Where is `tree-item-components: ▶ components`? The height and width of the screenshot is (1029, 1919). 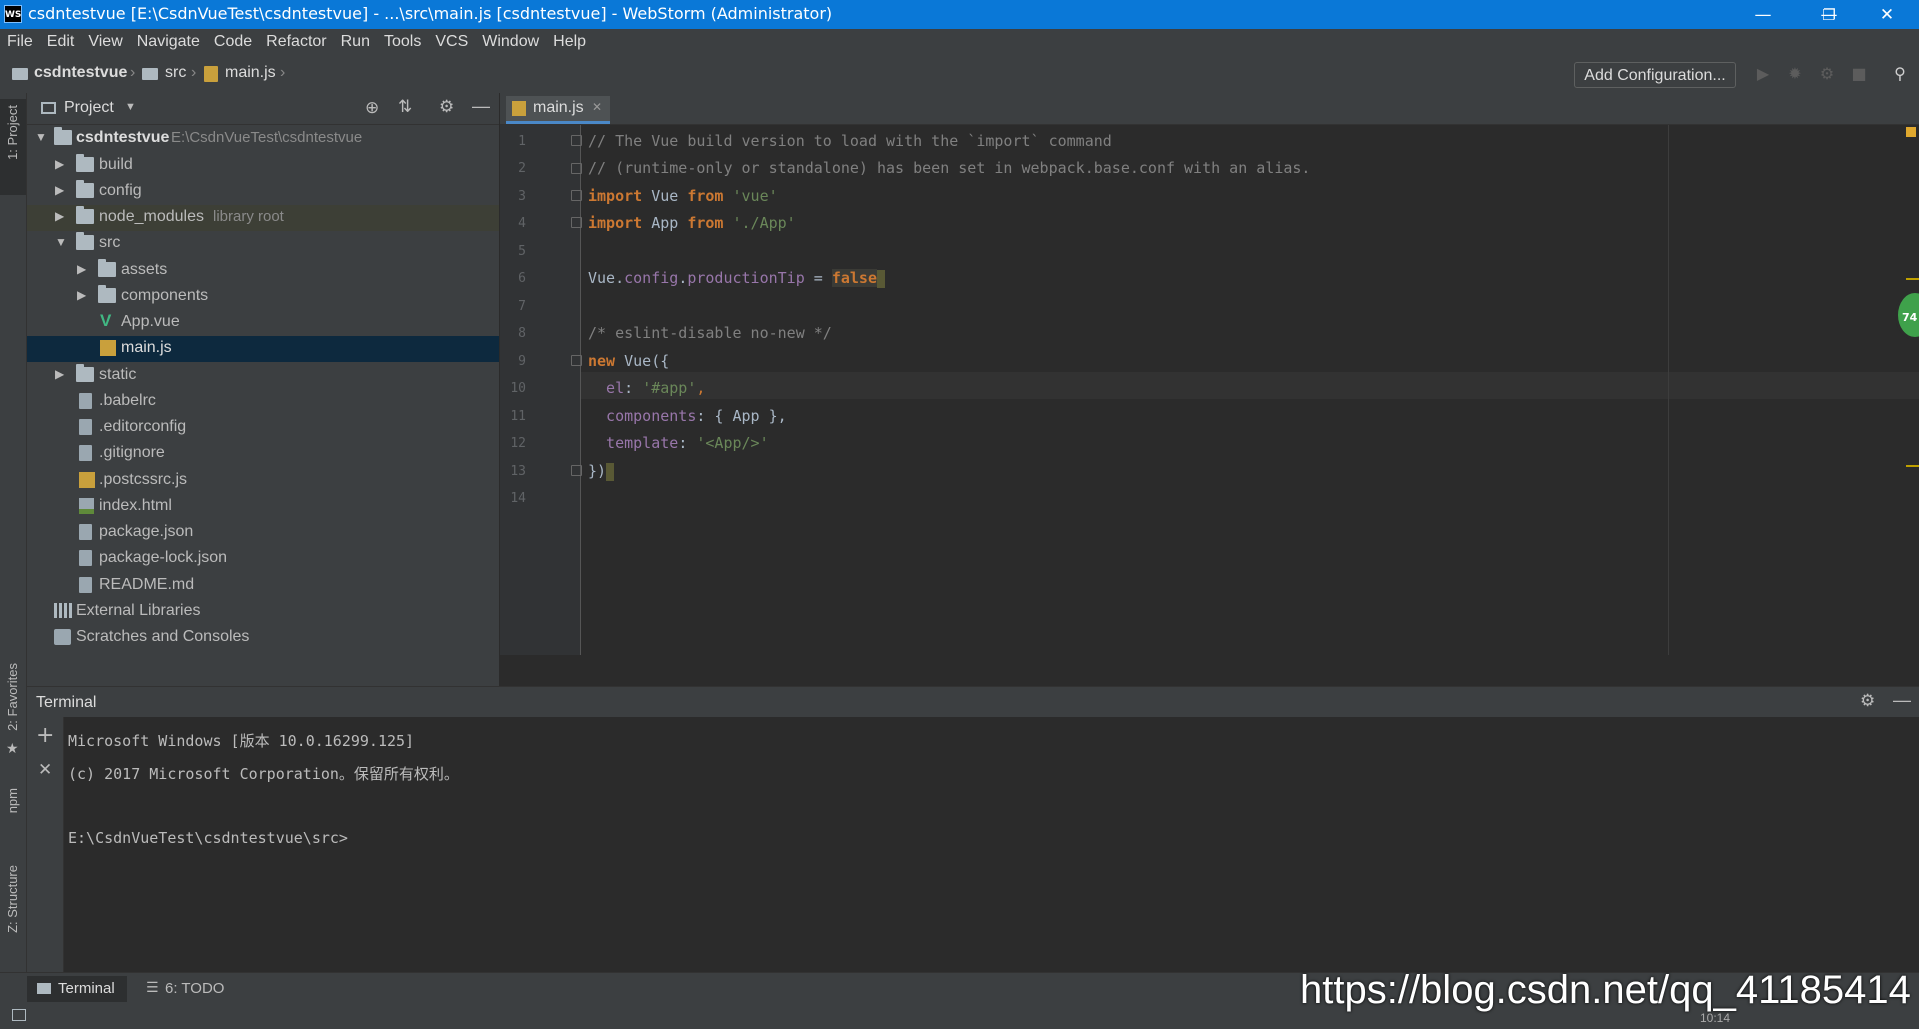
tree-item-components: ▶ components is located at coordinates (263, 297).